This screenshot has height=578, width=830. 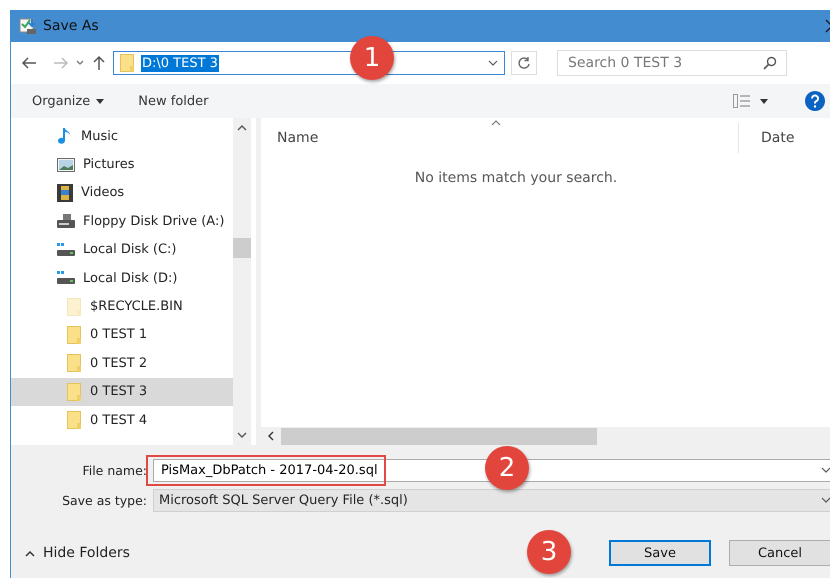 What do you see at coordinates (660, 553) in the screenshot?
I see `save-button: Save` at bounding box center [660, 553].